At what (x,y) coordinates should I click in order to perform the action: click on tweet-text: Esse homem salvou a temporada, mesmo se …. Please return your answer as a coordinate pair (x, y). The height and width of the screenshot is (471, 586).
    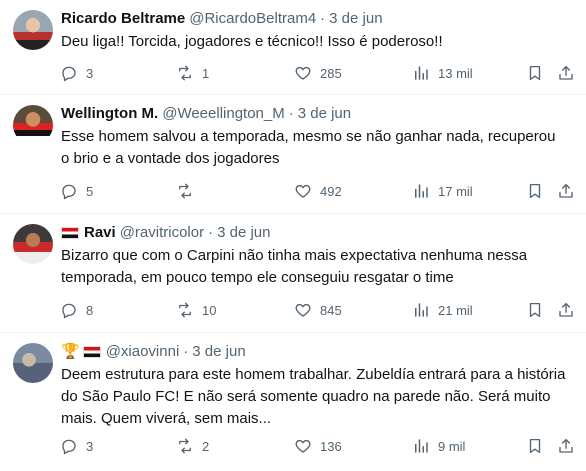
    Looking at the image, I should click on (308, 147).